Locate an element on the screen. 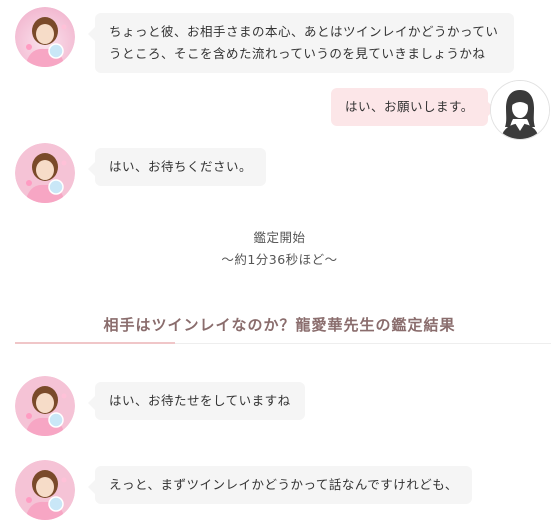 The height and width of the screenshot is (524, 559). user-avatar is located at coordinates (520, 110).